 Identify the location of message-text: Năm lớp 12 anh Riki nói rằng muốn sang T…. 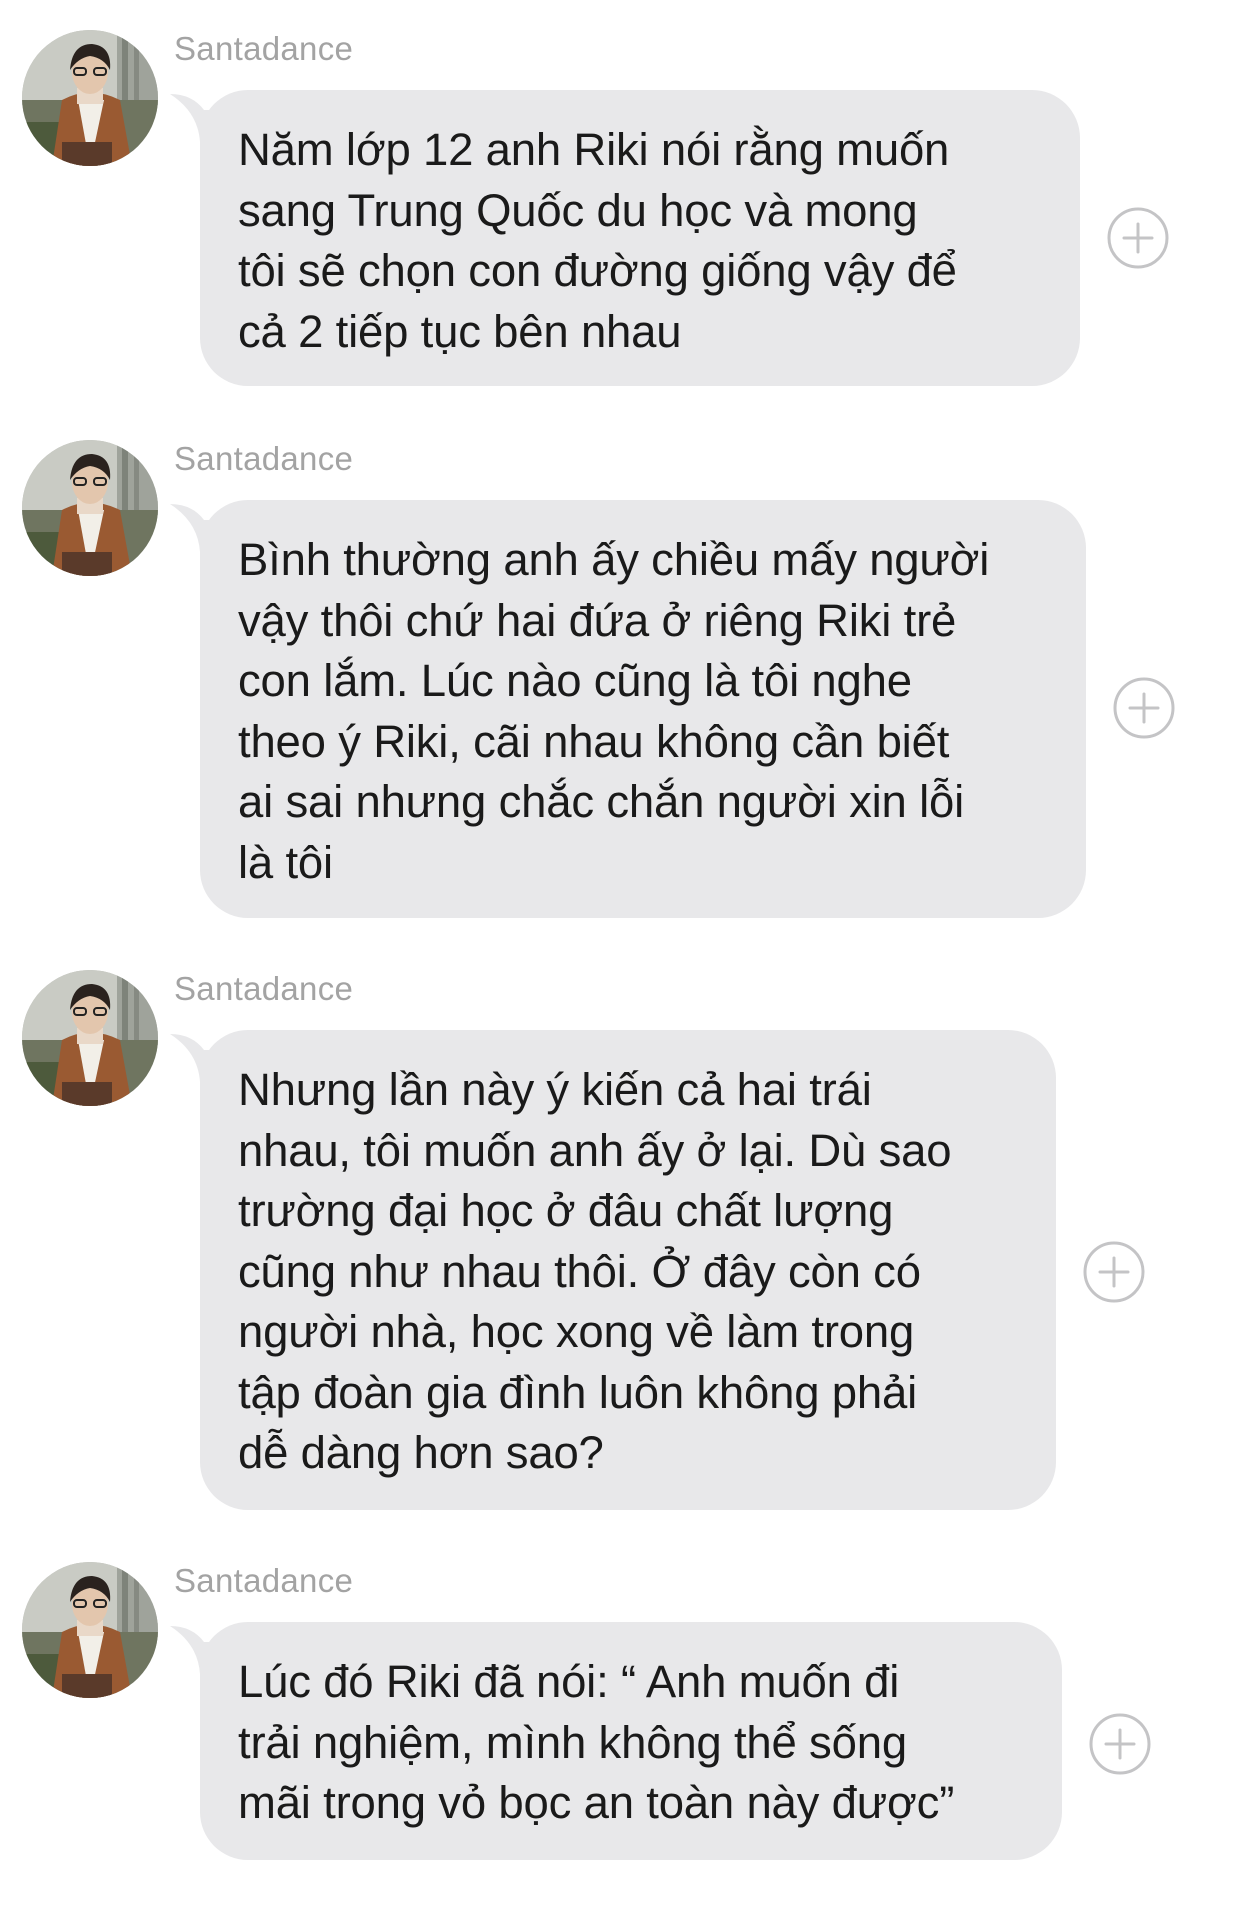
(597, 240).